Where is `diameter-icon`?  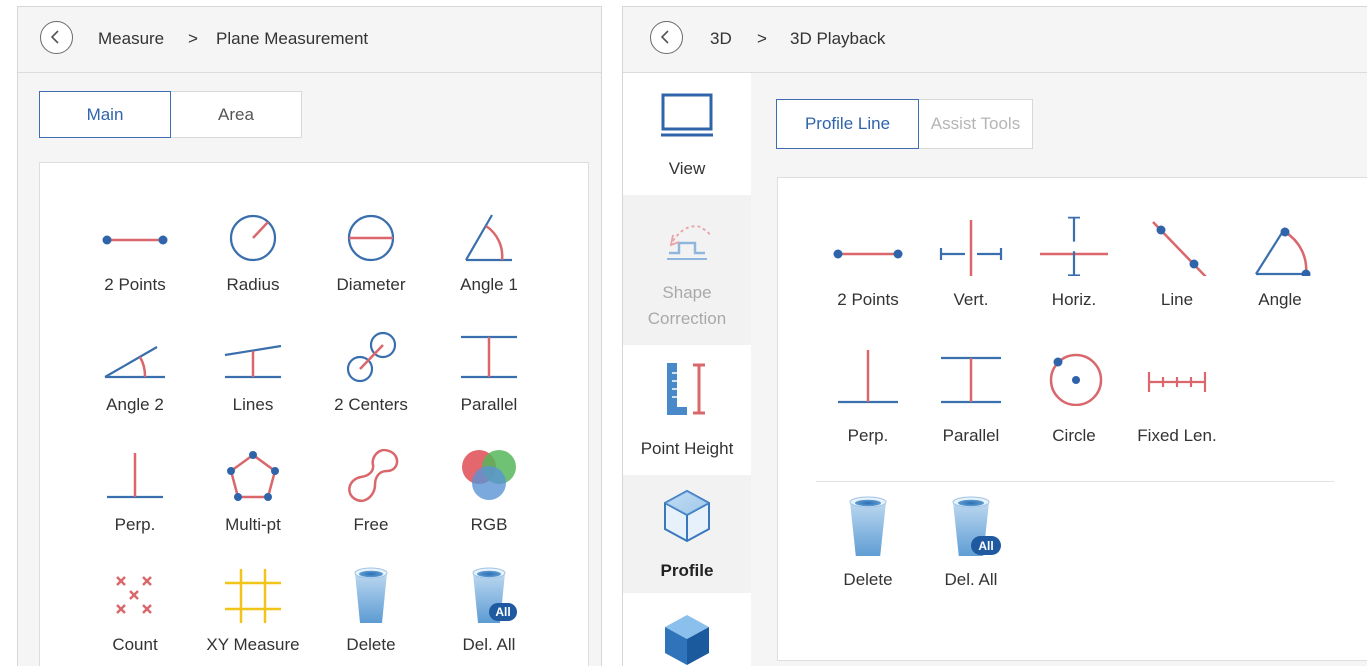 diameter-icon is located at coordinates (371, 238).